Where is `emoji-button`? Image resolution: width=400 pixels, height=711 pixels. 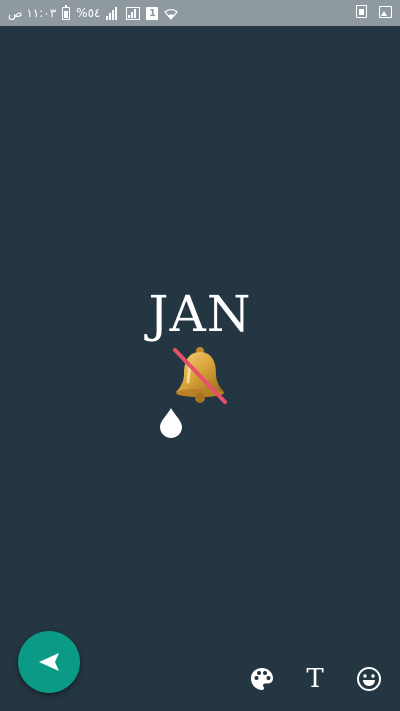
emoji-button is located at coordinates (369, 679).